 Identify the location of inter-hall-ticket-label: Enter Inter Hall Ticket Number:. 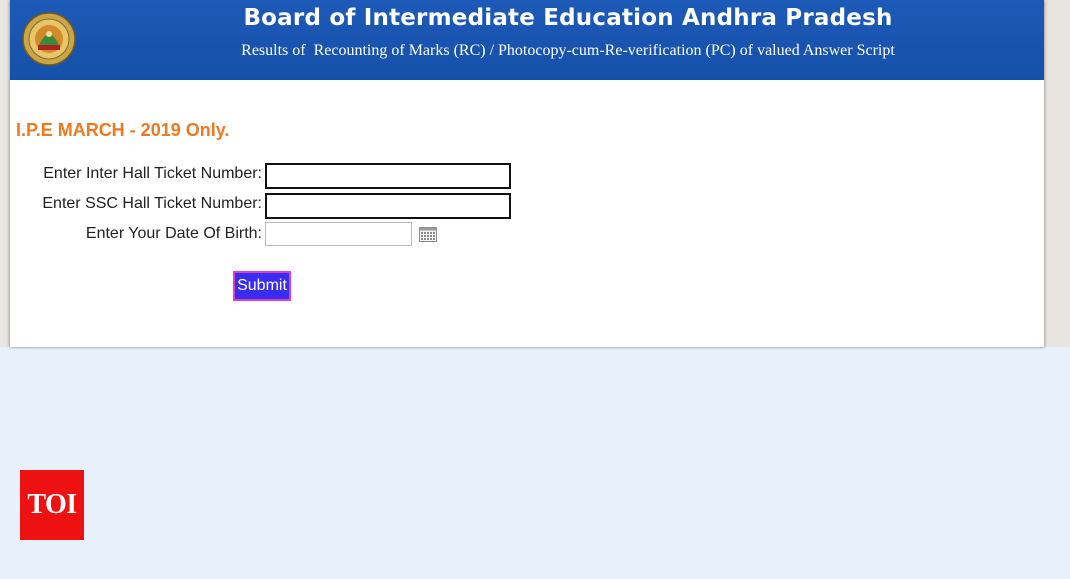
(152, 173).